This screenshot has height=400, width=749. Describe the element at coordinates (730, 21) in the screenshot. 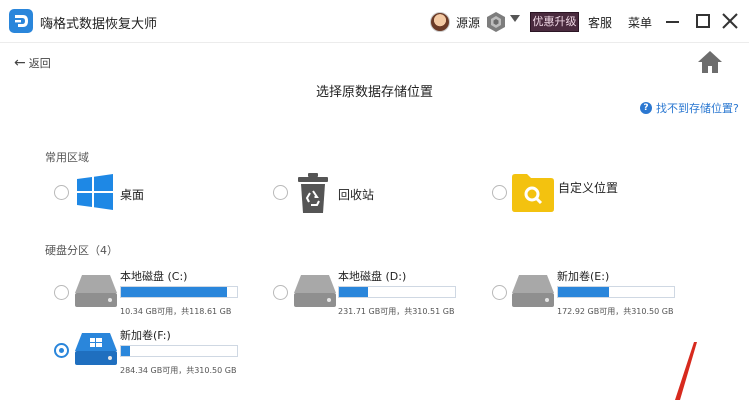

I see `close-icon` at that location.